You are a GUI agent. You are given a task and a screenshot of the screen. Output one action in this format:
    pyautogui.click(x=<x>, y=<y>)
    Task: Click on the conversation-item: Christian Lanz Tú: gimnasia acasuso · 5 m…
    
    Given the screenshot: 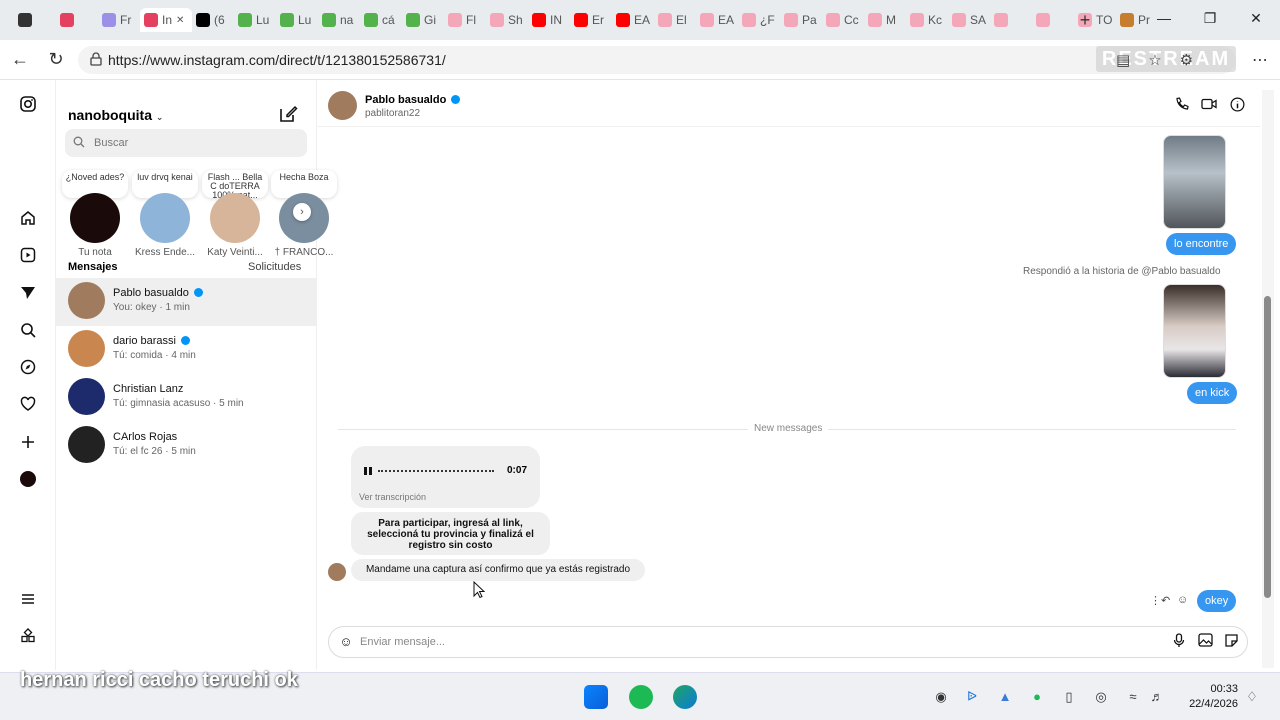 What is the action you would take?
    pyautogui.click(x=186, y=398)
    